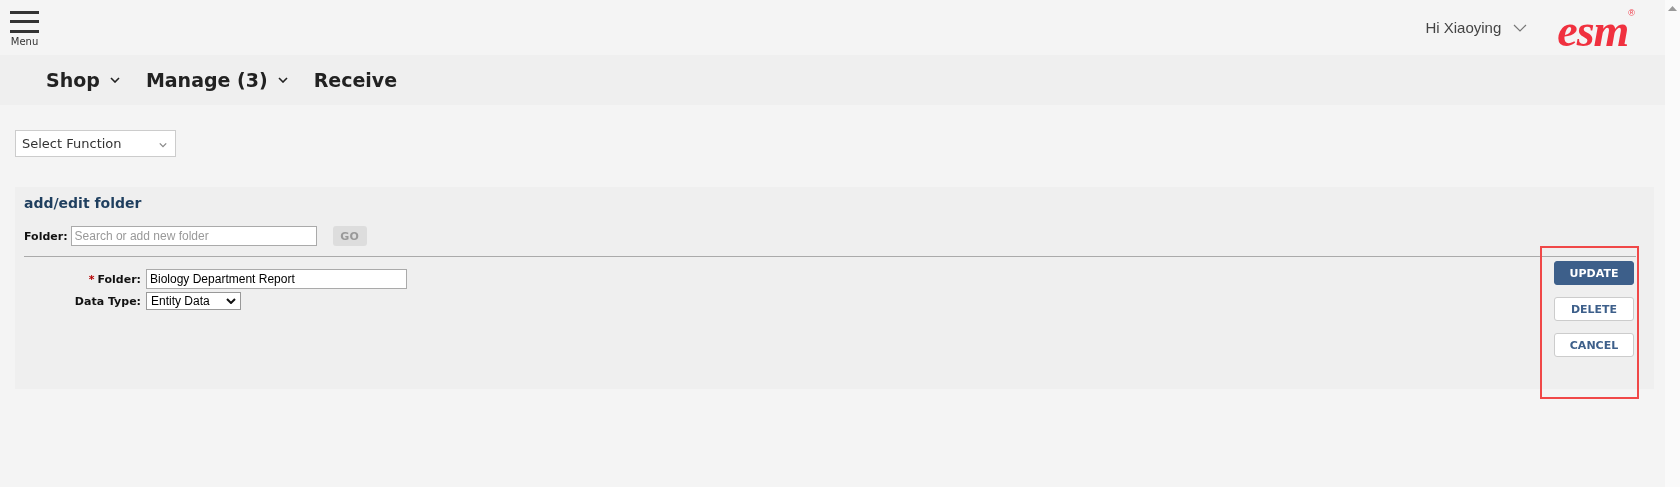 The height and width of the screenshot is (487, 1680). Describe the element at coordinates (1594, 309) in the screenshot. I see `action-button: DELETE` at that location.